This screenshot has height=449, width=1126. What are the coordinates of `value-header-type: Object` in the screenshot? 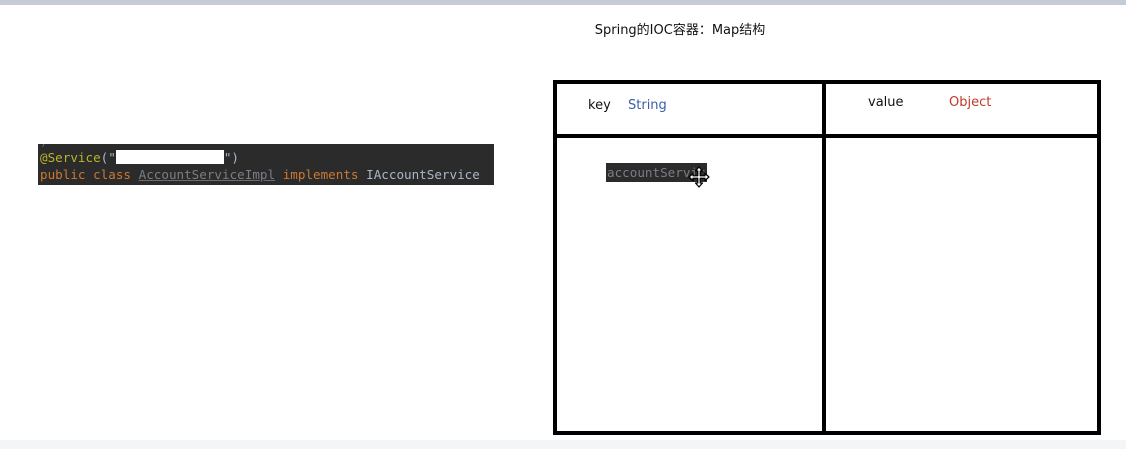 It's located at (970, 102).